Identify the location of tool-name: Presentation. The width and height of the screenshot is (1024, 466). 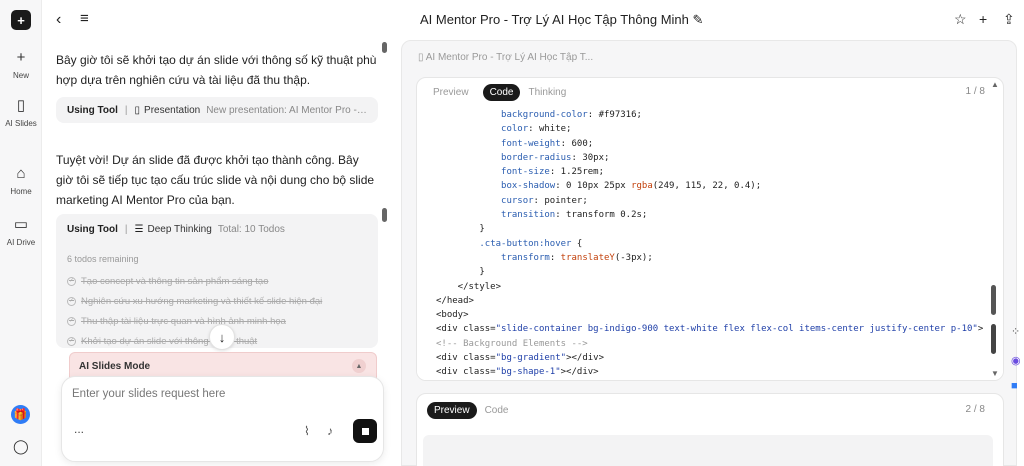
(172, 110).